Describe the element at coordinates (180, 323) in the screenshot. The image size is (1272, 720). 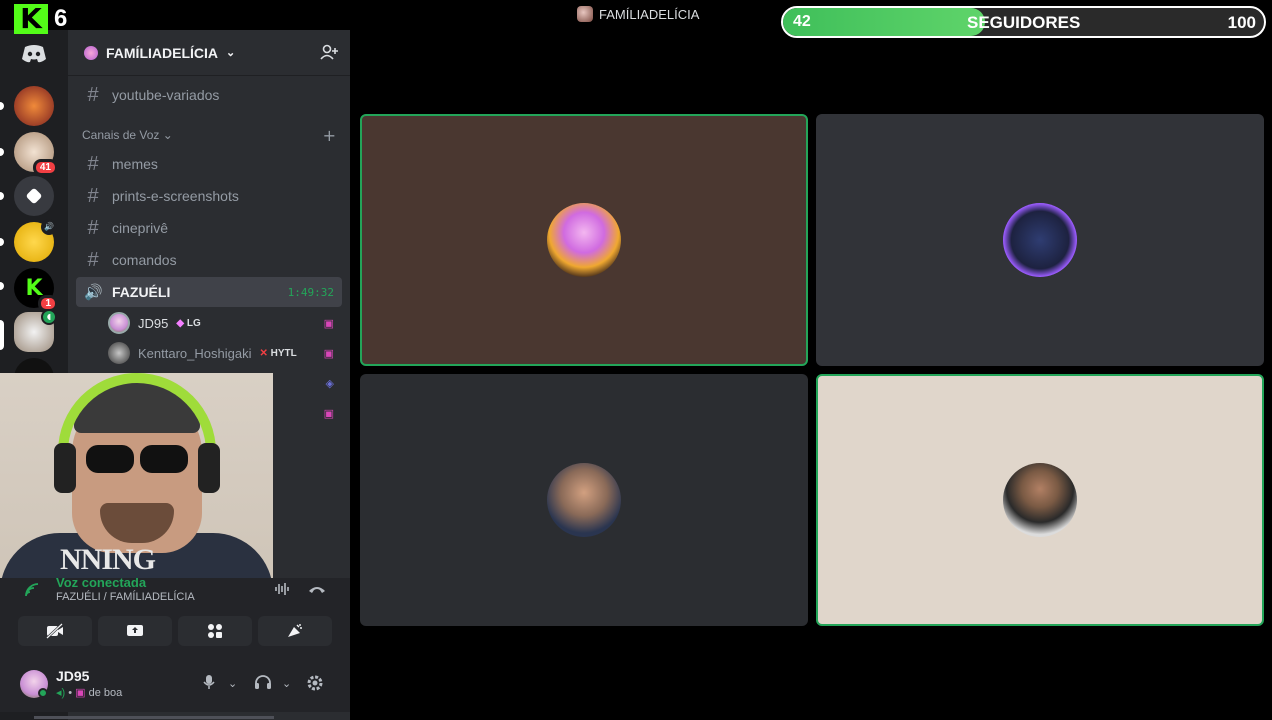
I see `gem-icon: ◆` at that location.